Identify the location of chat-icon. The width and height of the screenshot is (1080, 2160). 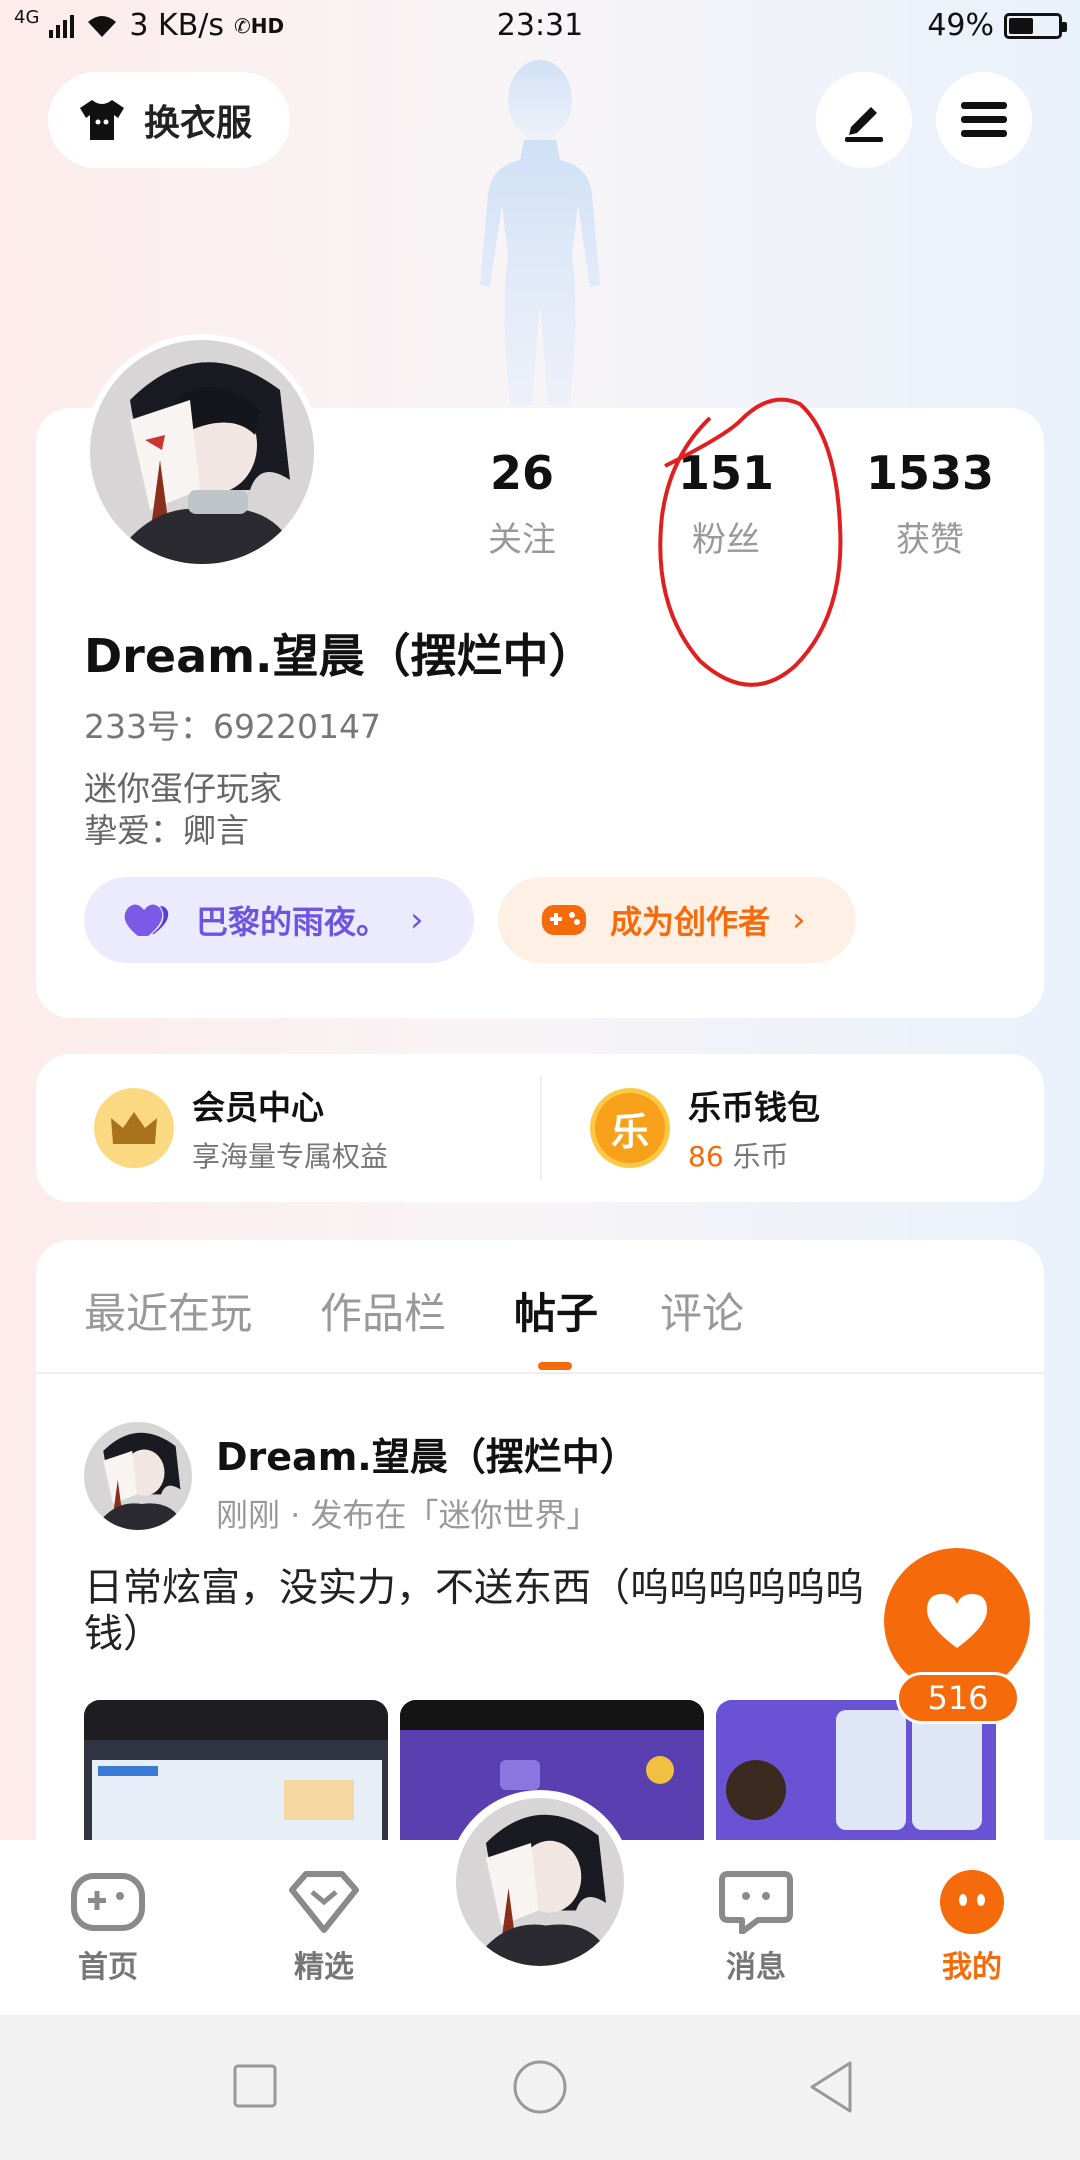
(756, 1903).